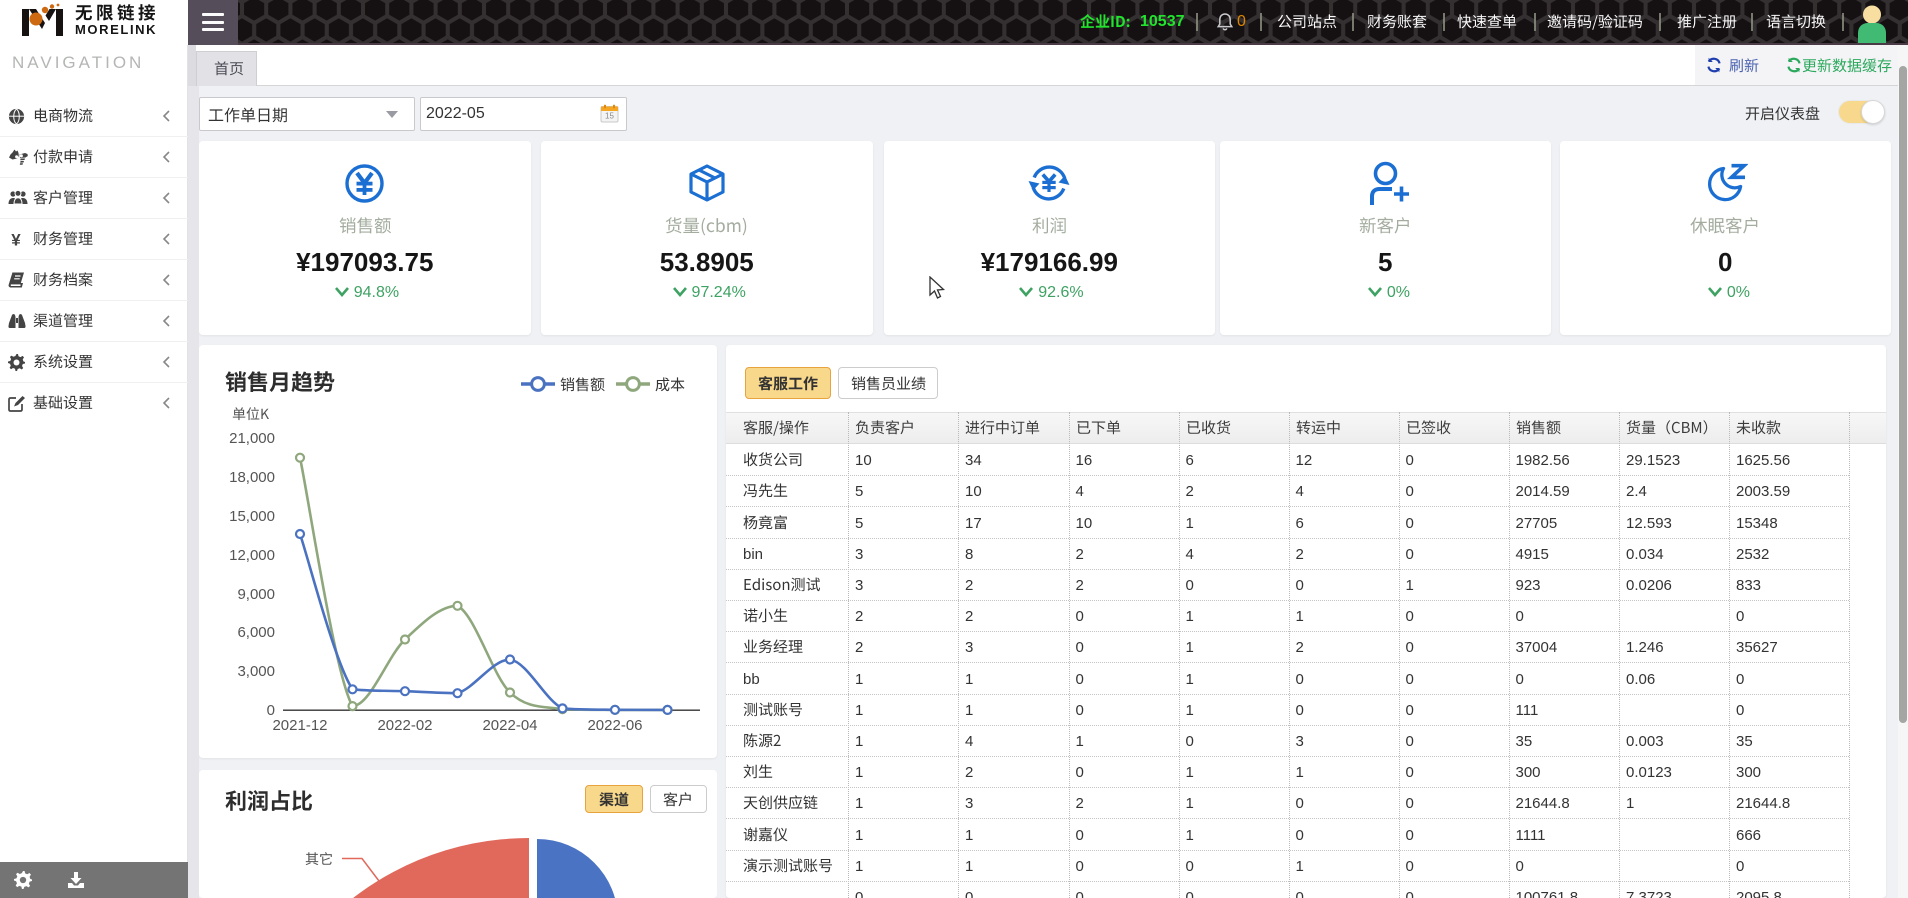  What do you see at coordinates (609, 116) in the screenshot?
I see `svg-text: 15` at bounding box center [609, 116].